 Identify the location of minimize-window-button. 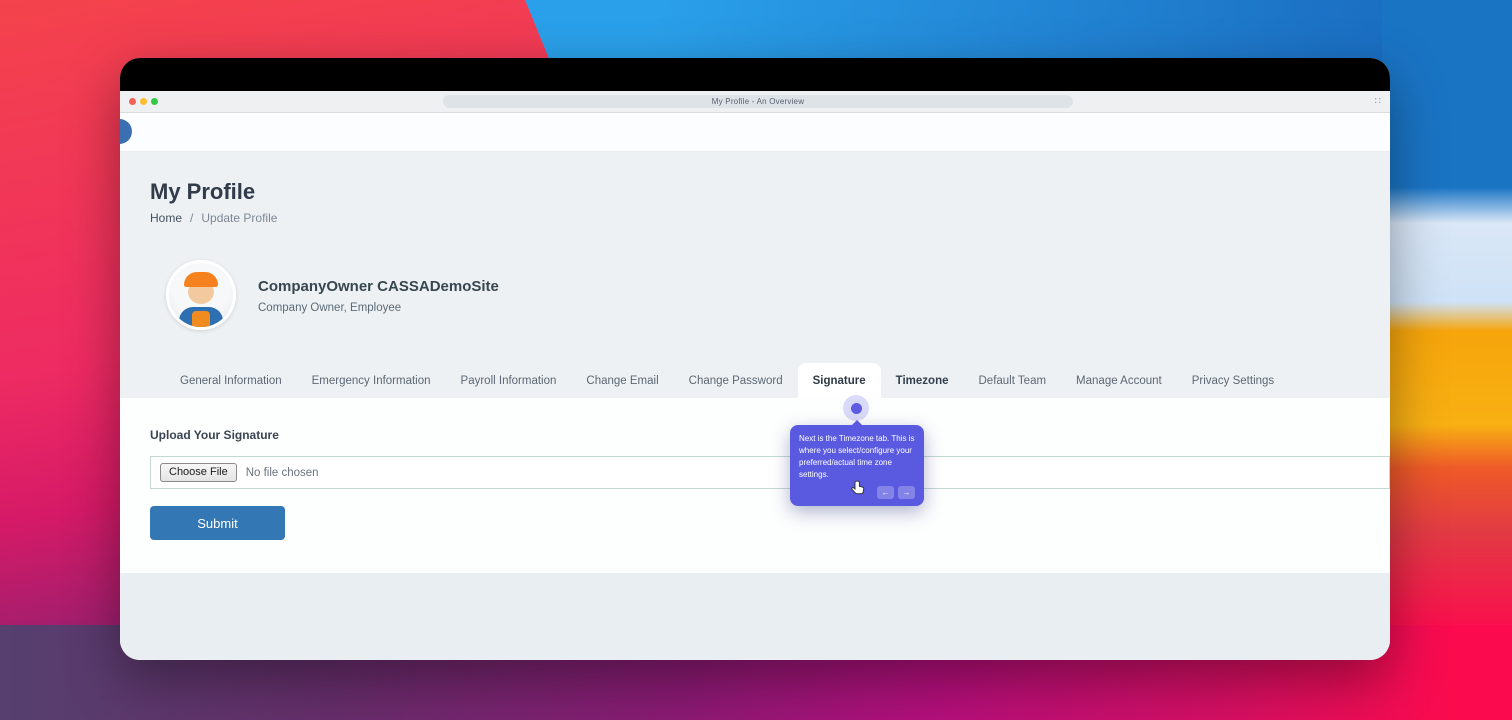
(143, 101).